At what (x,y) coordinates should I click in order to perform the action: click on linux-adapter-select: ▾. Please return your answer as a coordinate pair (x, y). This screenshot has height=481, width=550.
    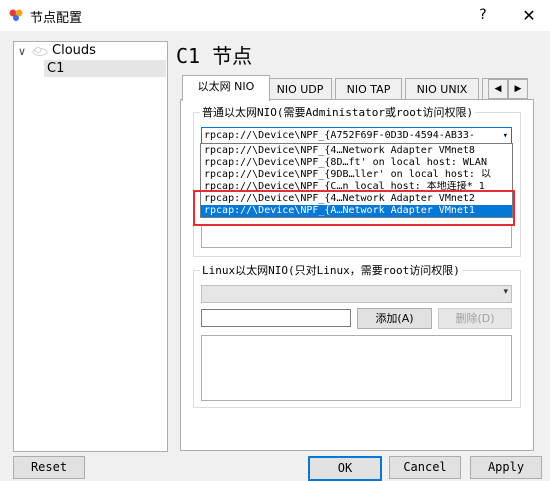
    Looking at the image, I should click on (356, 294).